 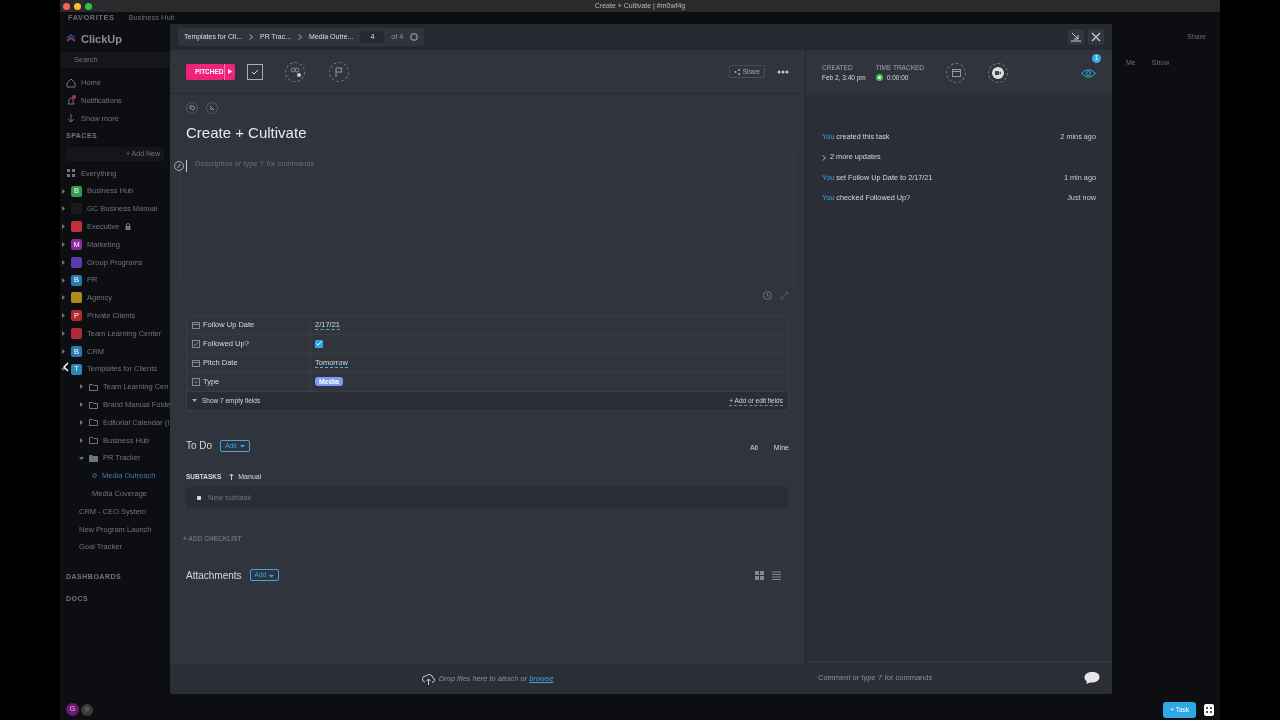 I want to click on eye-icon, so click(x=1088, y=73).